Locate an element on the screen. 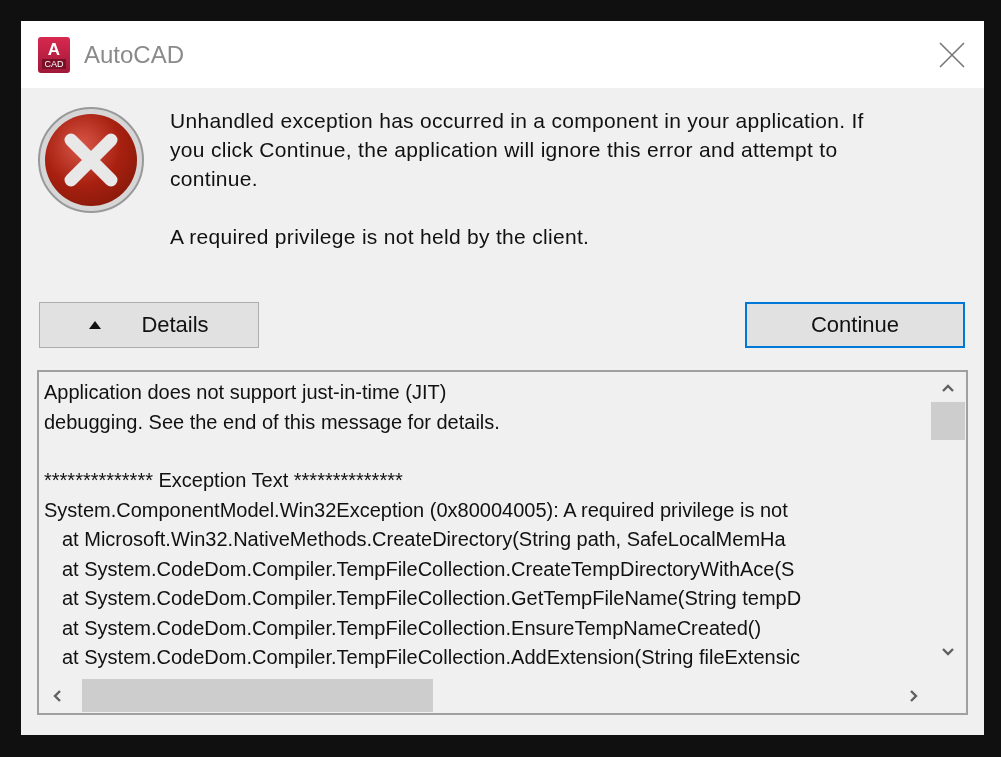 This screenshot has width=1001, height=757. message-text: A required privilege is not held by the client. is located at coordinates (380, 237).